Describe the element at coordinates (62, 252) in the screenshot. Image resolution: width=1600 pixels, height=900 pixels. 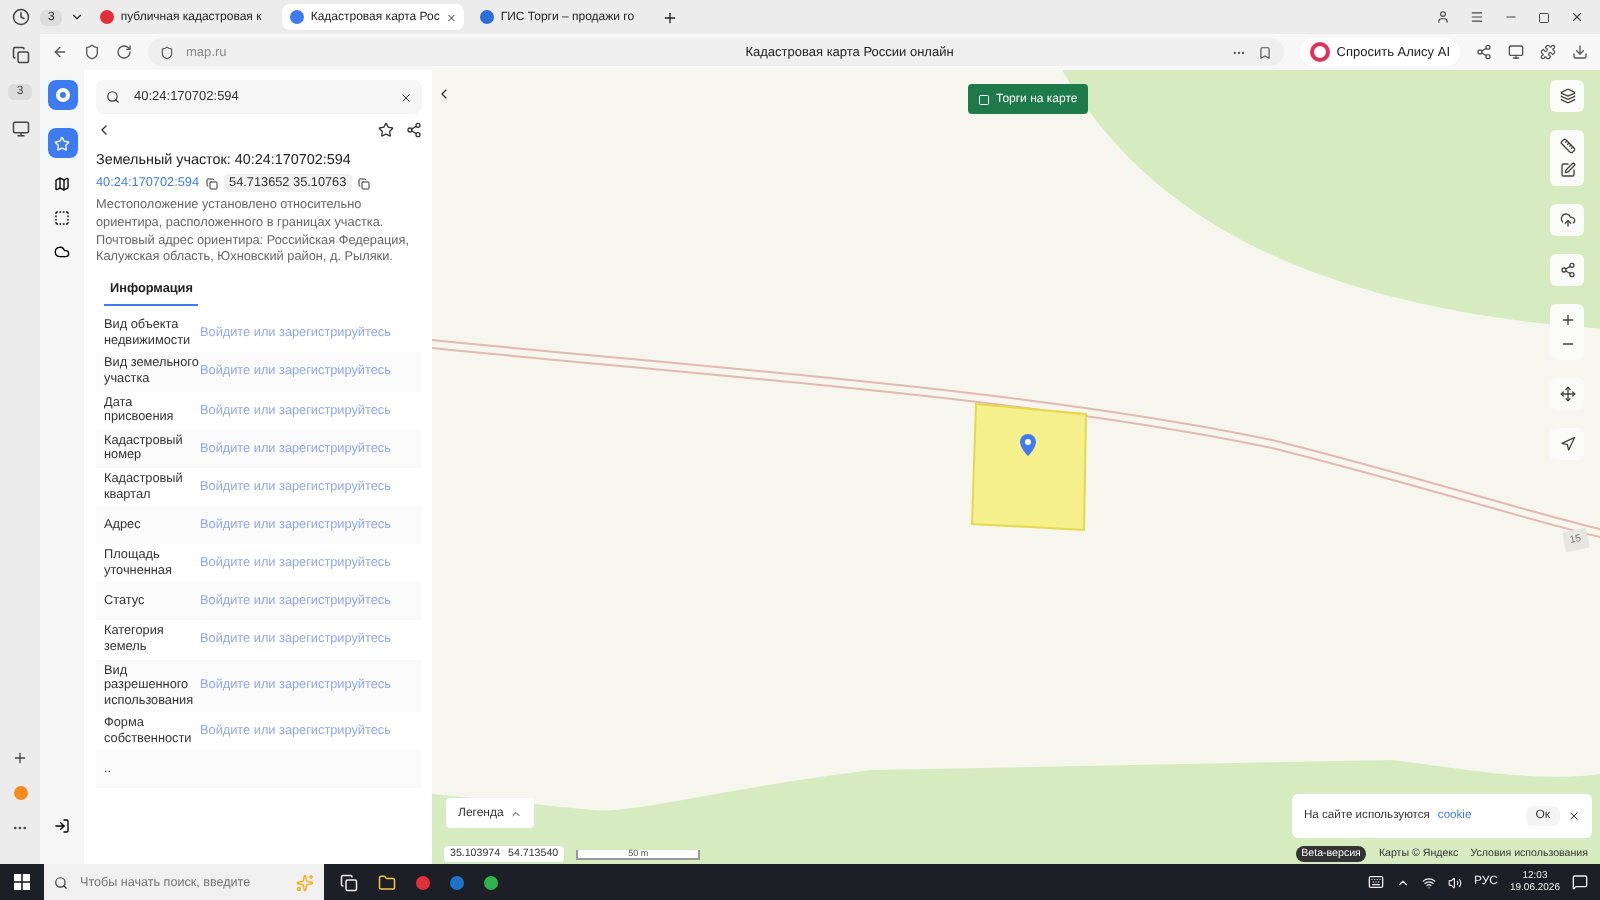
I see `cloud-icon` at that location.